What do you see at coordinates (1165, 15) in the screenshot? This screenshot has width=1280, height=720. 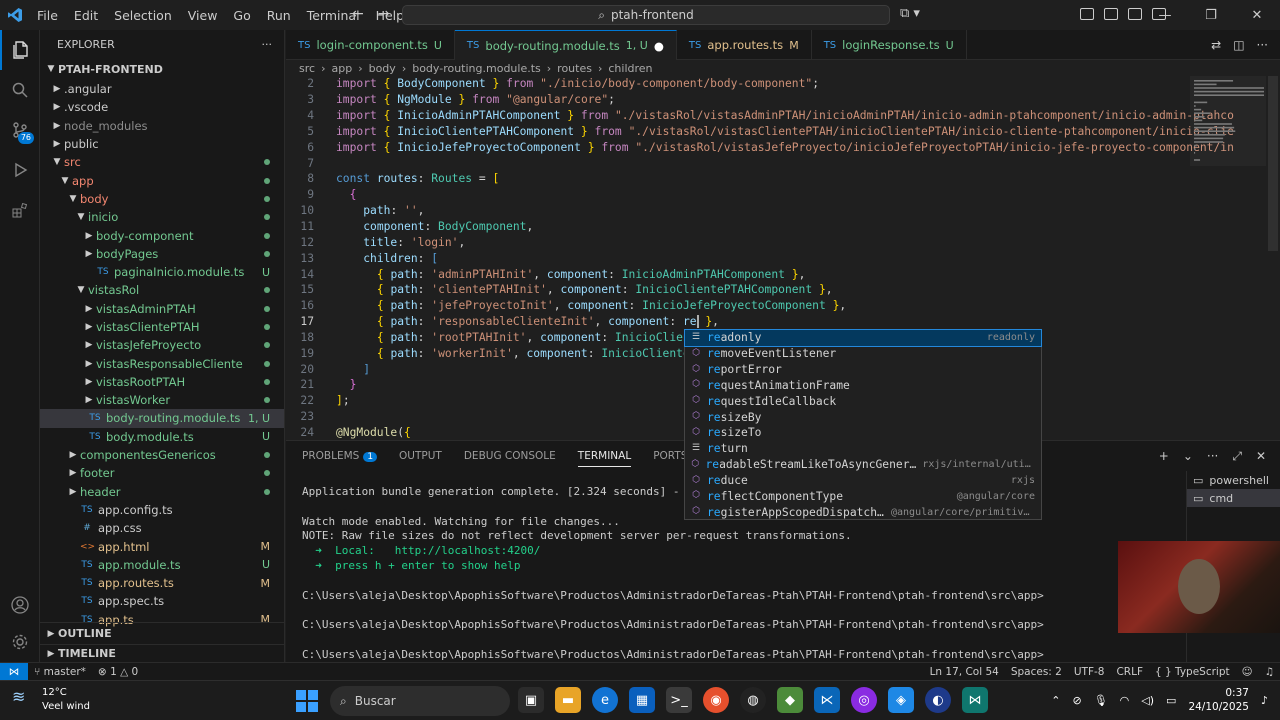 I see `minimize-icon: —` at bounding box center [1165, 15].